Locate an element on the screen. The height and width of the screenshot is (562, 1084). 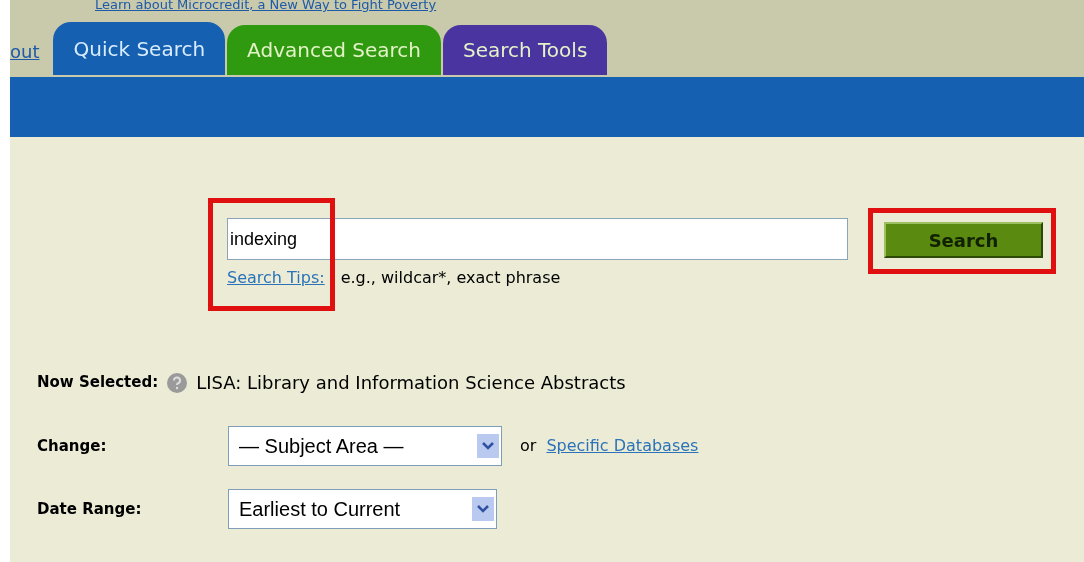
tab: Quick Search is located at coordinates (139, 48).